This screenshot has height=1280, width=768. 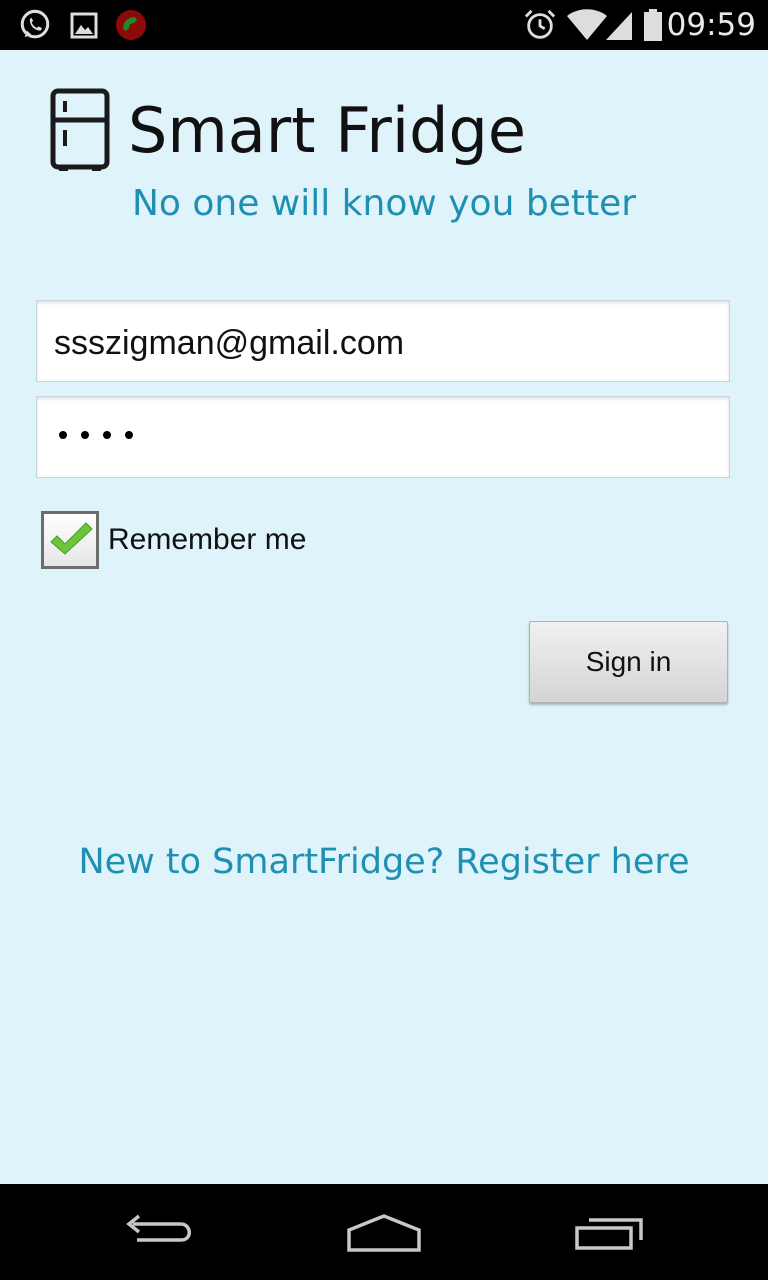 What do you see at coordinates (587, 24) in the screenshot?
I see `wifi-icon` at bounding box center [587, 24].